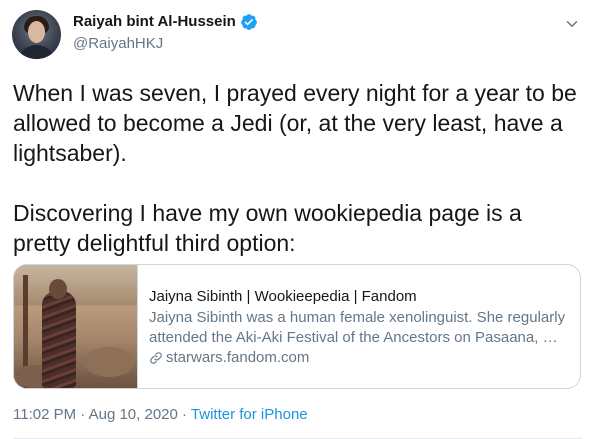 The height and width of the screenshot is (439, 596). I want to click on card-domain-row: starwars.fandom.com, so click(359, 358).